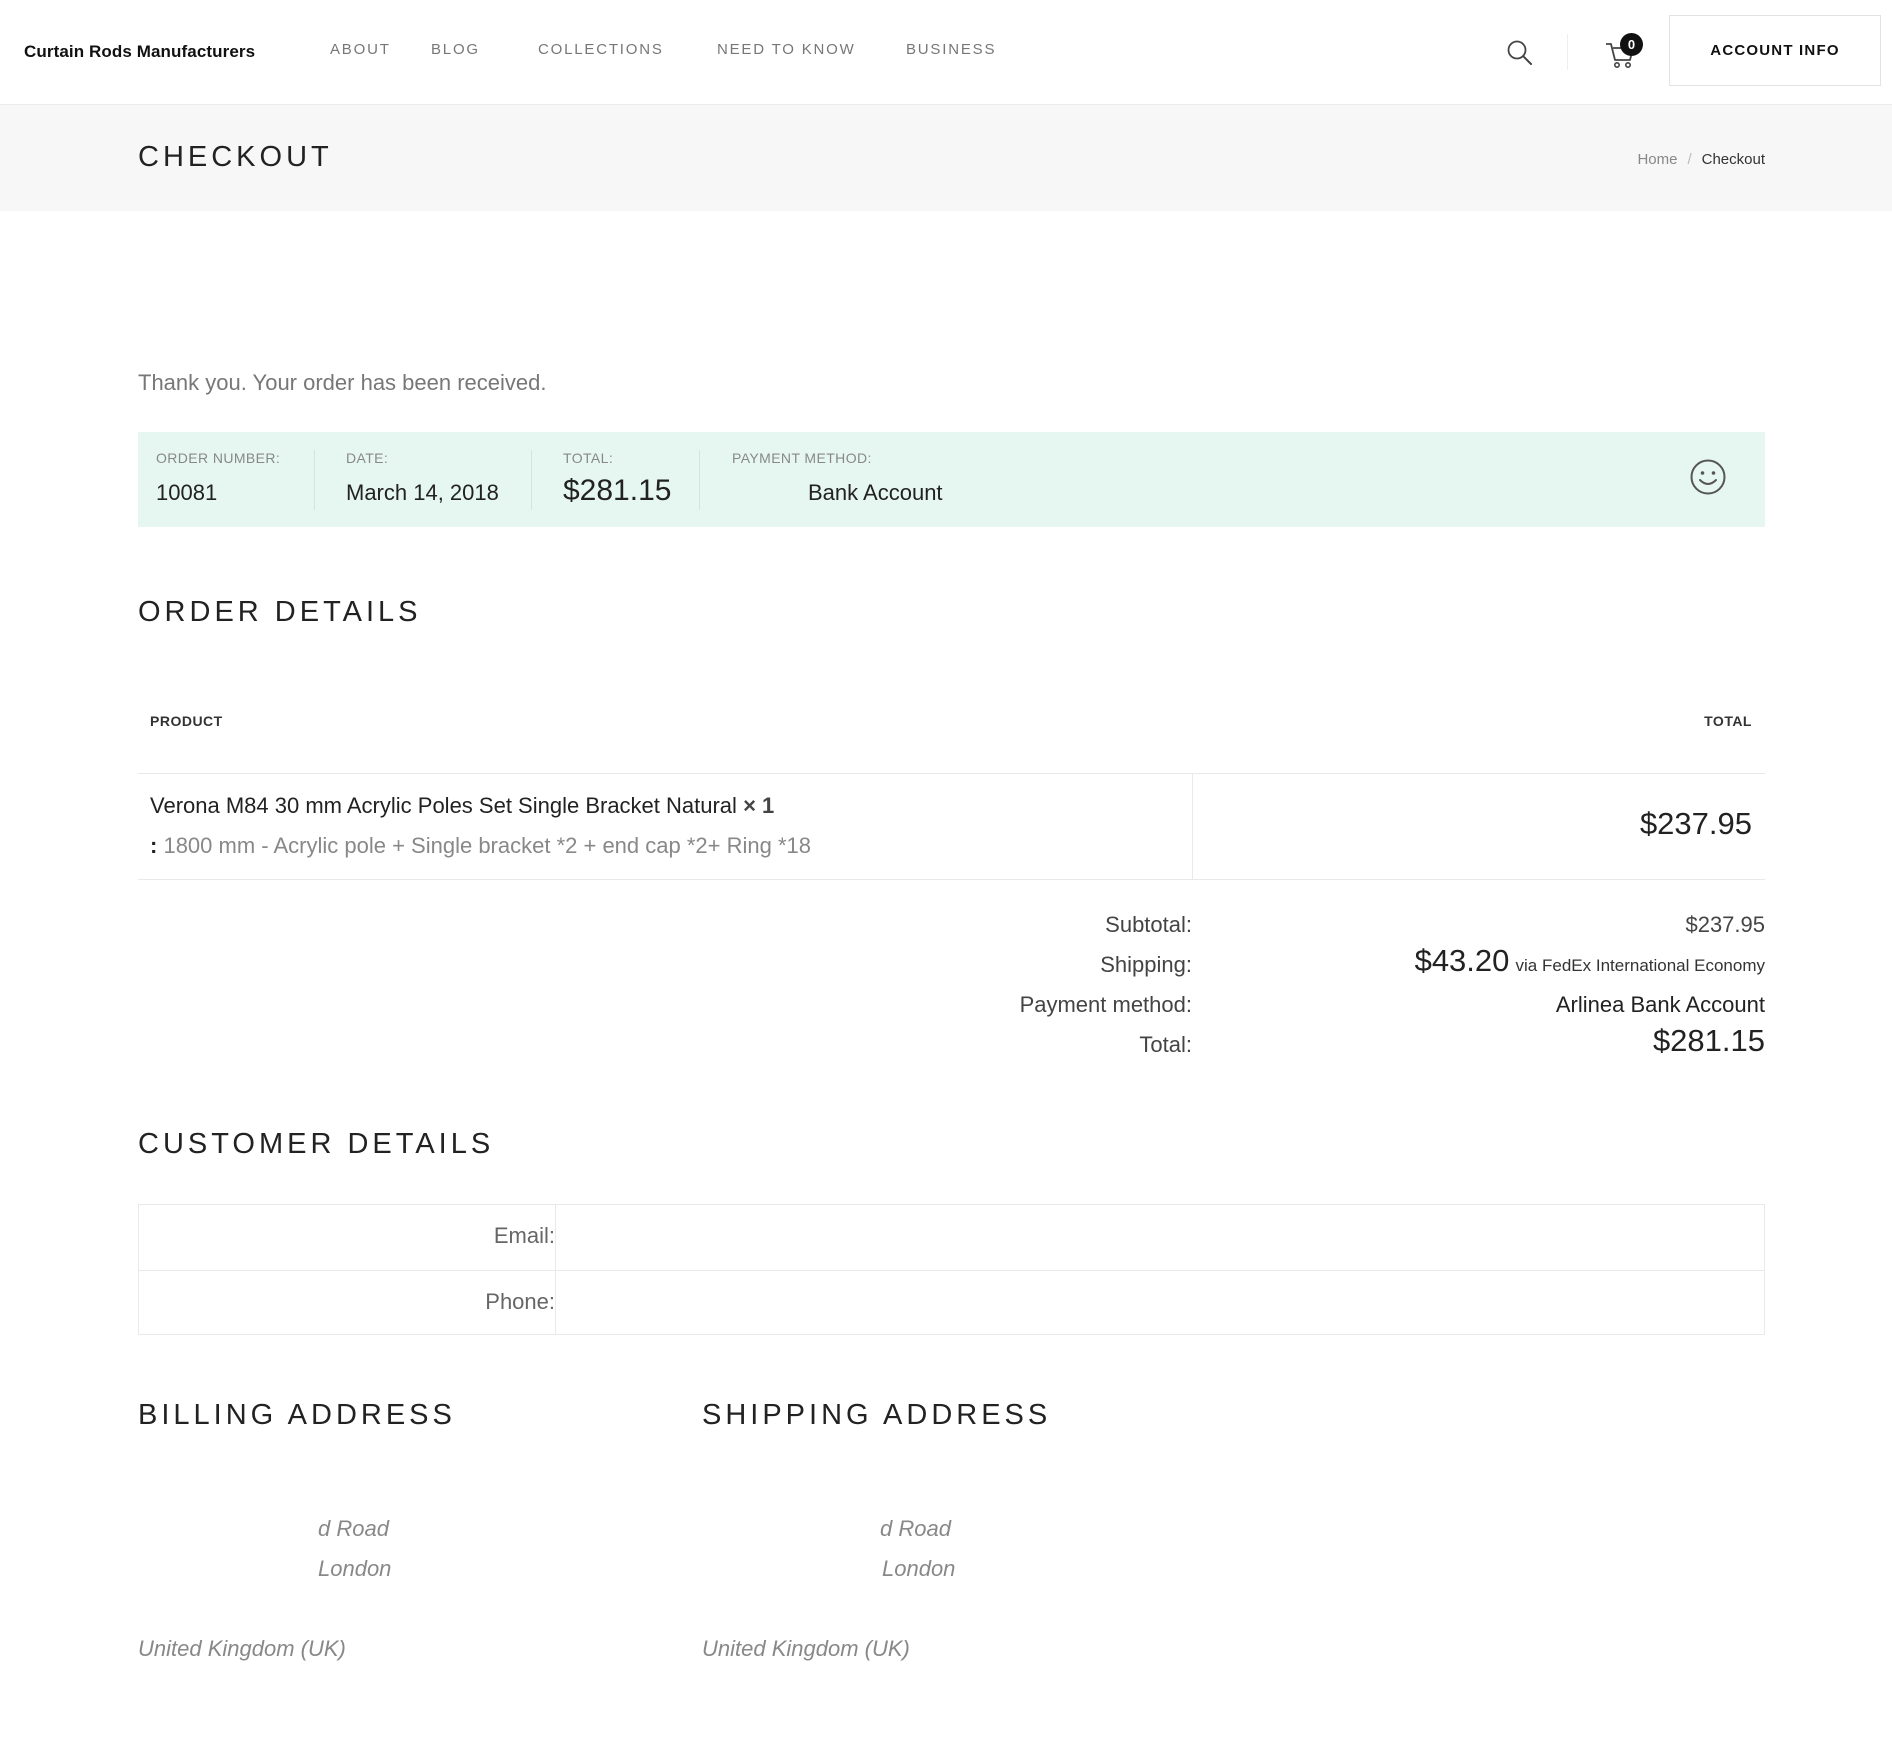 The width and height of the screenshot is (1892, 1756). Describe the element at coordinates (154, 845) in the screenshot. I see `meta-prefix: :` at that location.